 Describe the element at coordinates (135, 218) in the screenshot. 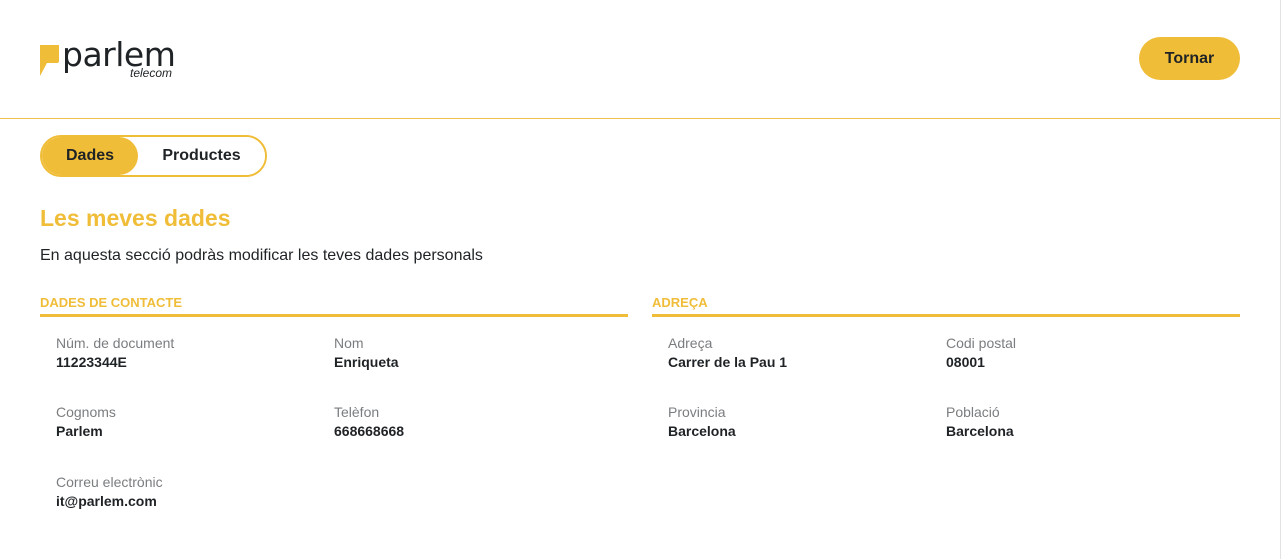

I see `page-title: Les meves dades` at that location.